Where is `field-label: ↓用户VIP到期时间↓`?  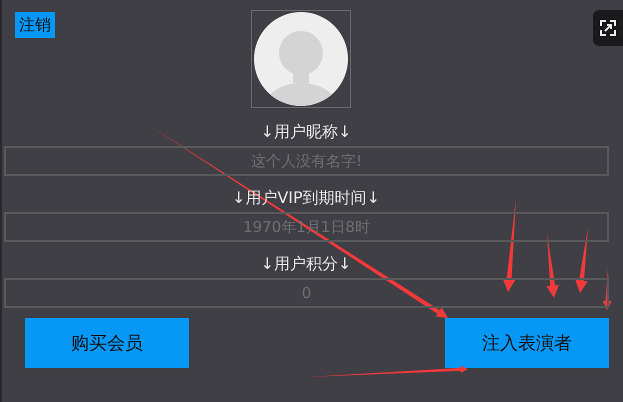 field-label: ↓用户VIP到期时间↓ is located at coordinates (306, 198).